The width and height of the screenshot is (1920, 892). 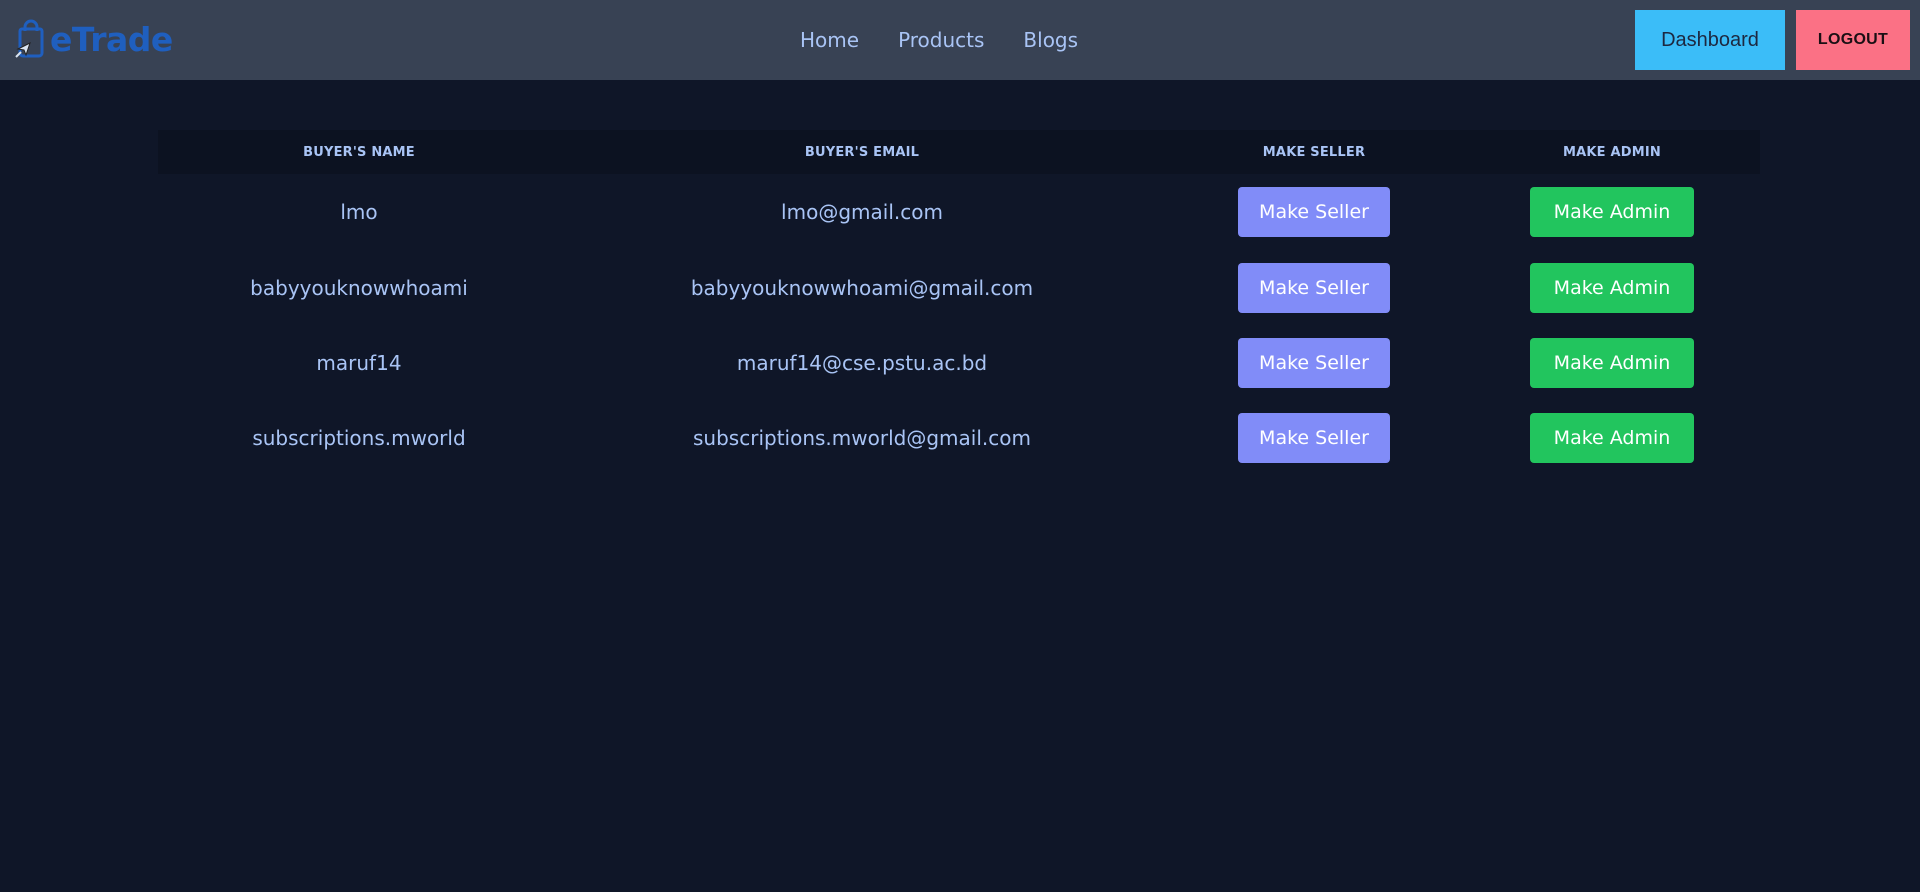 I want to click on table-row: lmo lmo@gmail.com Make Seller Make Admin, so click(x=959, y=212).